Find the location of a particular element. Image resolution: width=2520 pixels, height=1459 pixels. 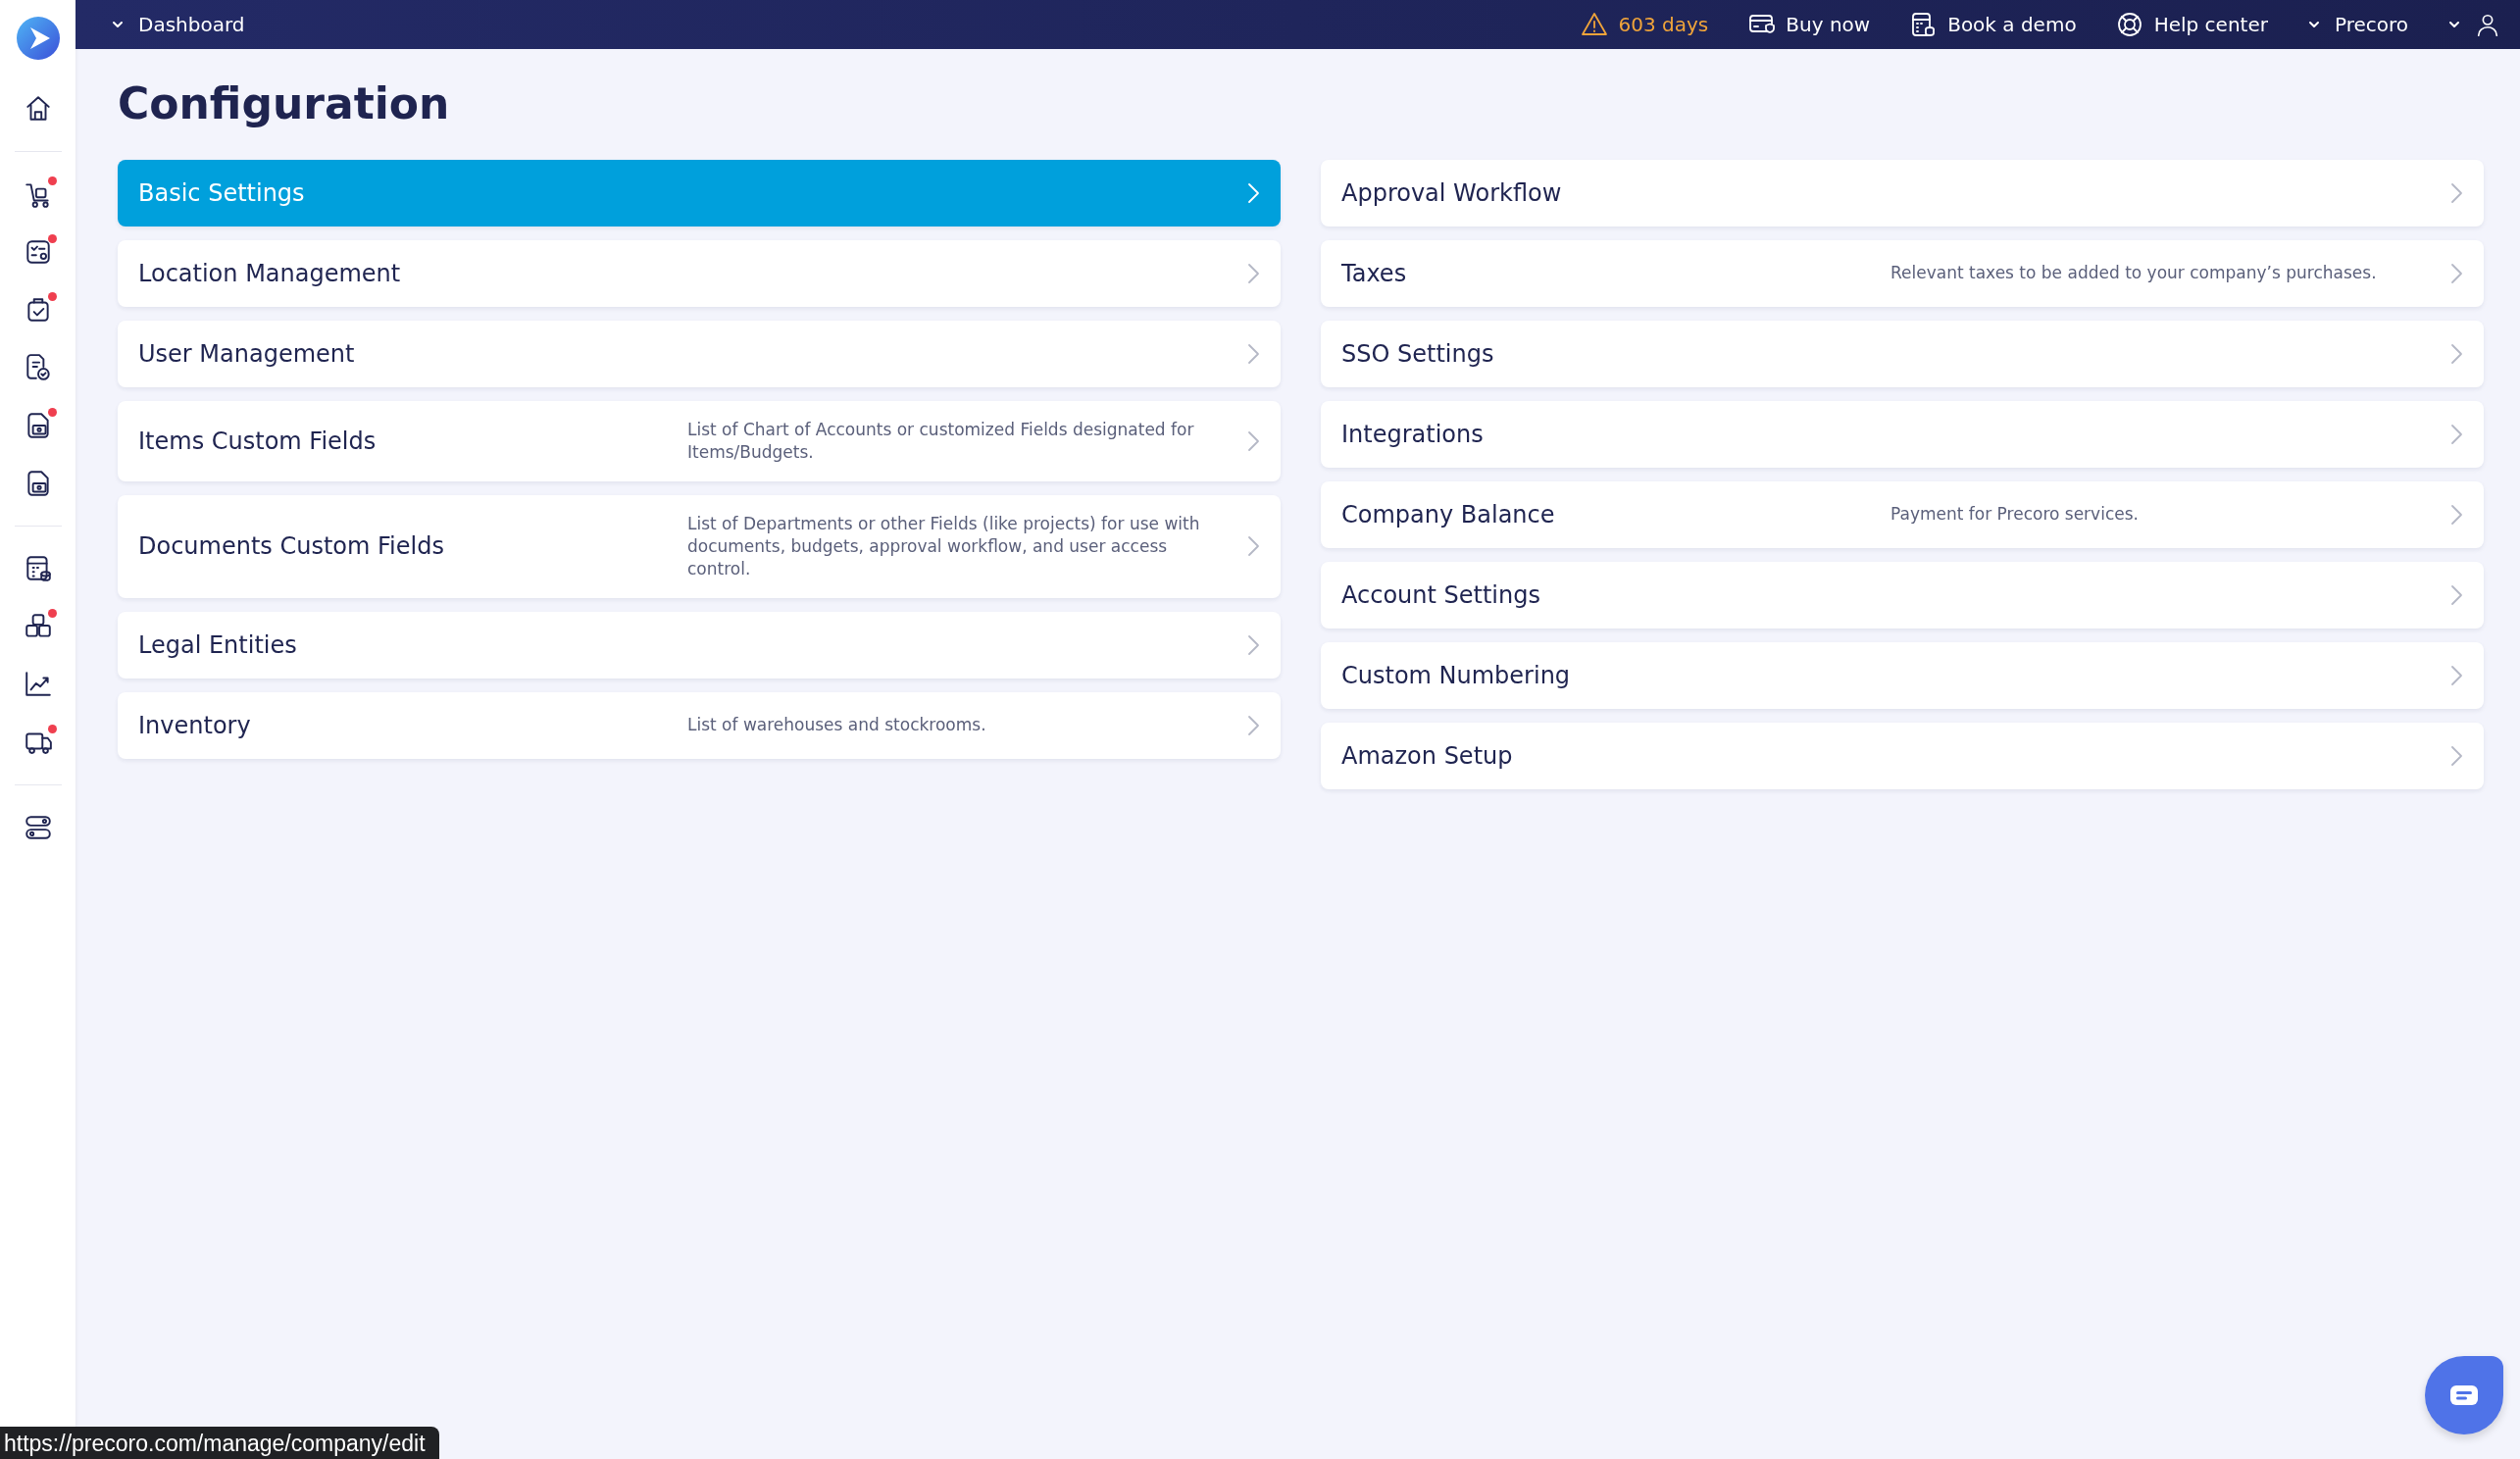

card-title: Taxes is located at coordinates (1374, 273).